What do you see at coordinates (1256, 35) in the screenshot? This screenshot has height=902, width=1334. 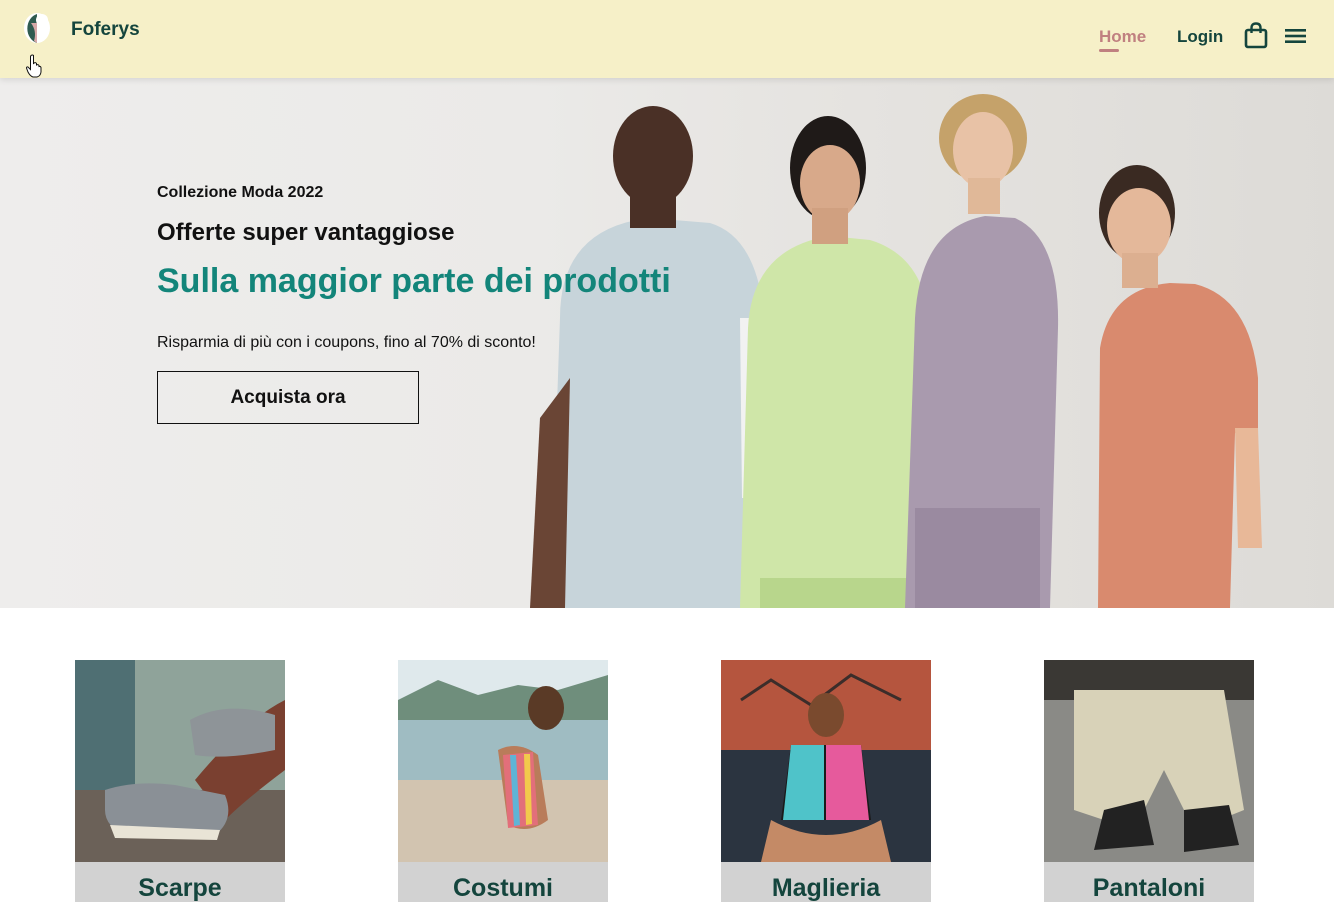 I see `shopping-bag-icon` at bounding box center [1256, 35].